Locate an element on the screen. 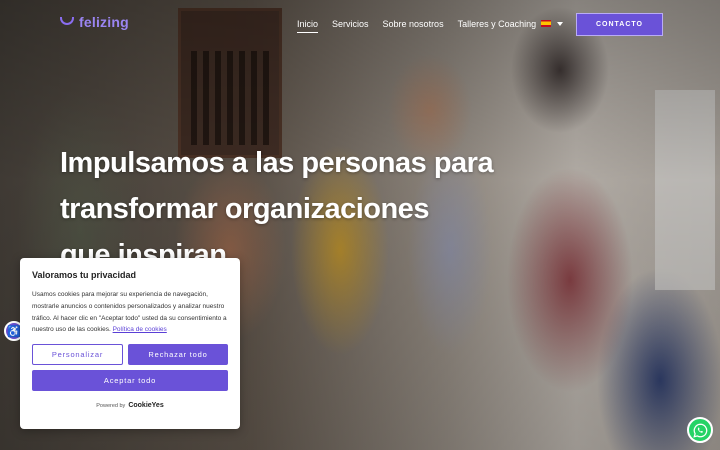 This screenshot has width=720, height=450. customize-button: Personalizar is located at coordinates (77, 355).